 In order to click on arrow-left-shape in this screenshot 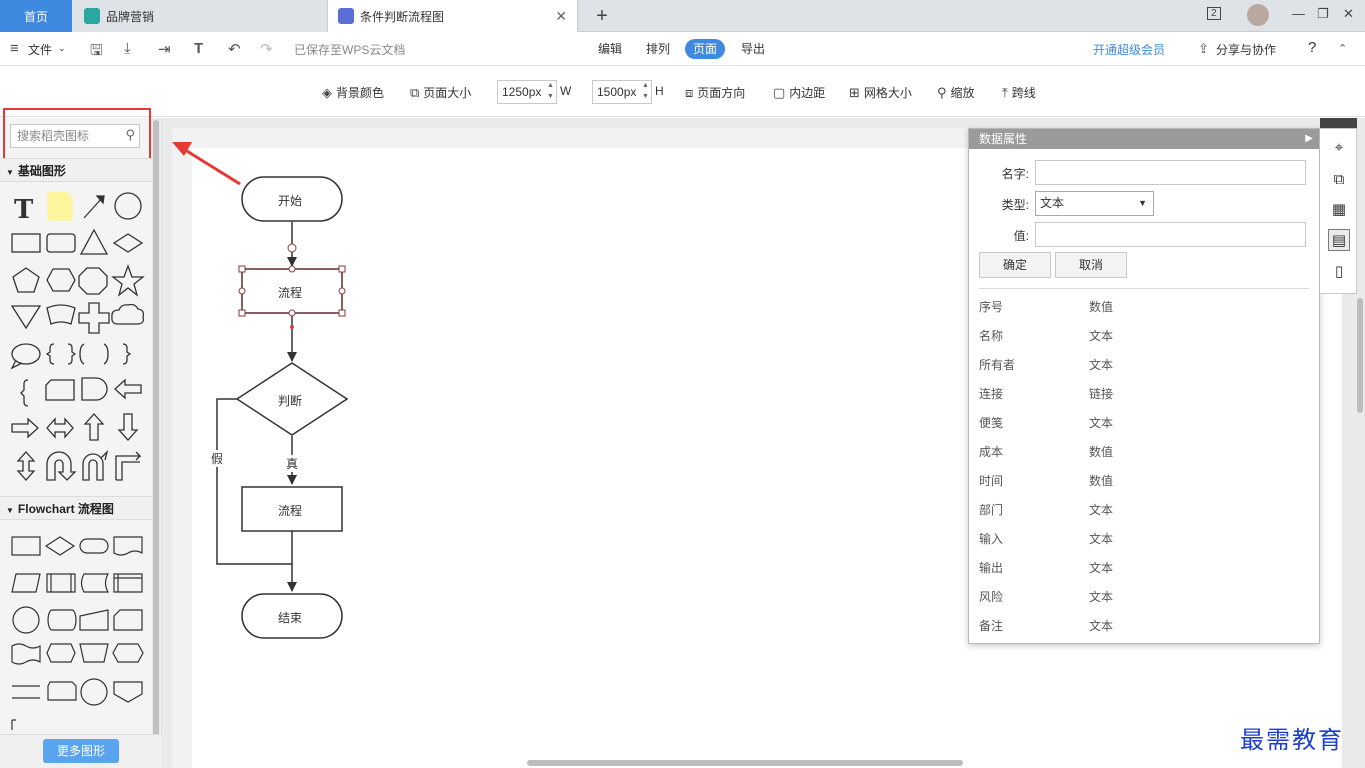, I will do `click(128, 389)`.